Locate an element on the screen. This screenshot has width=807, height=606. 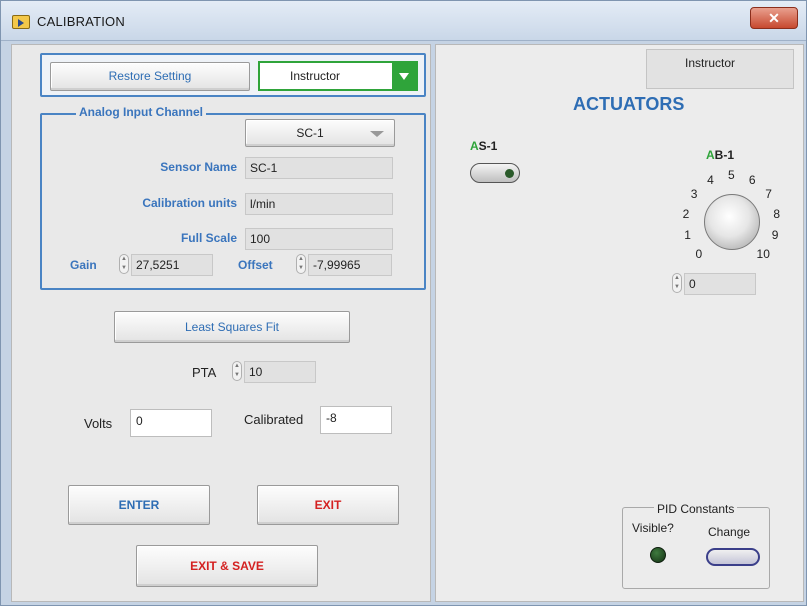
gain-label: Gain is located at coordinates (83, 265).